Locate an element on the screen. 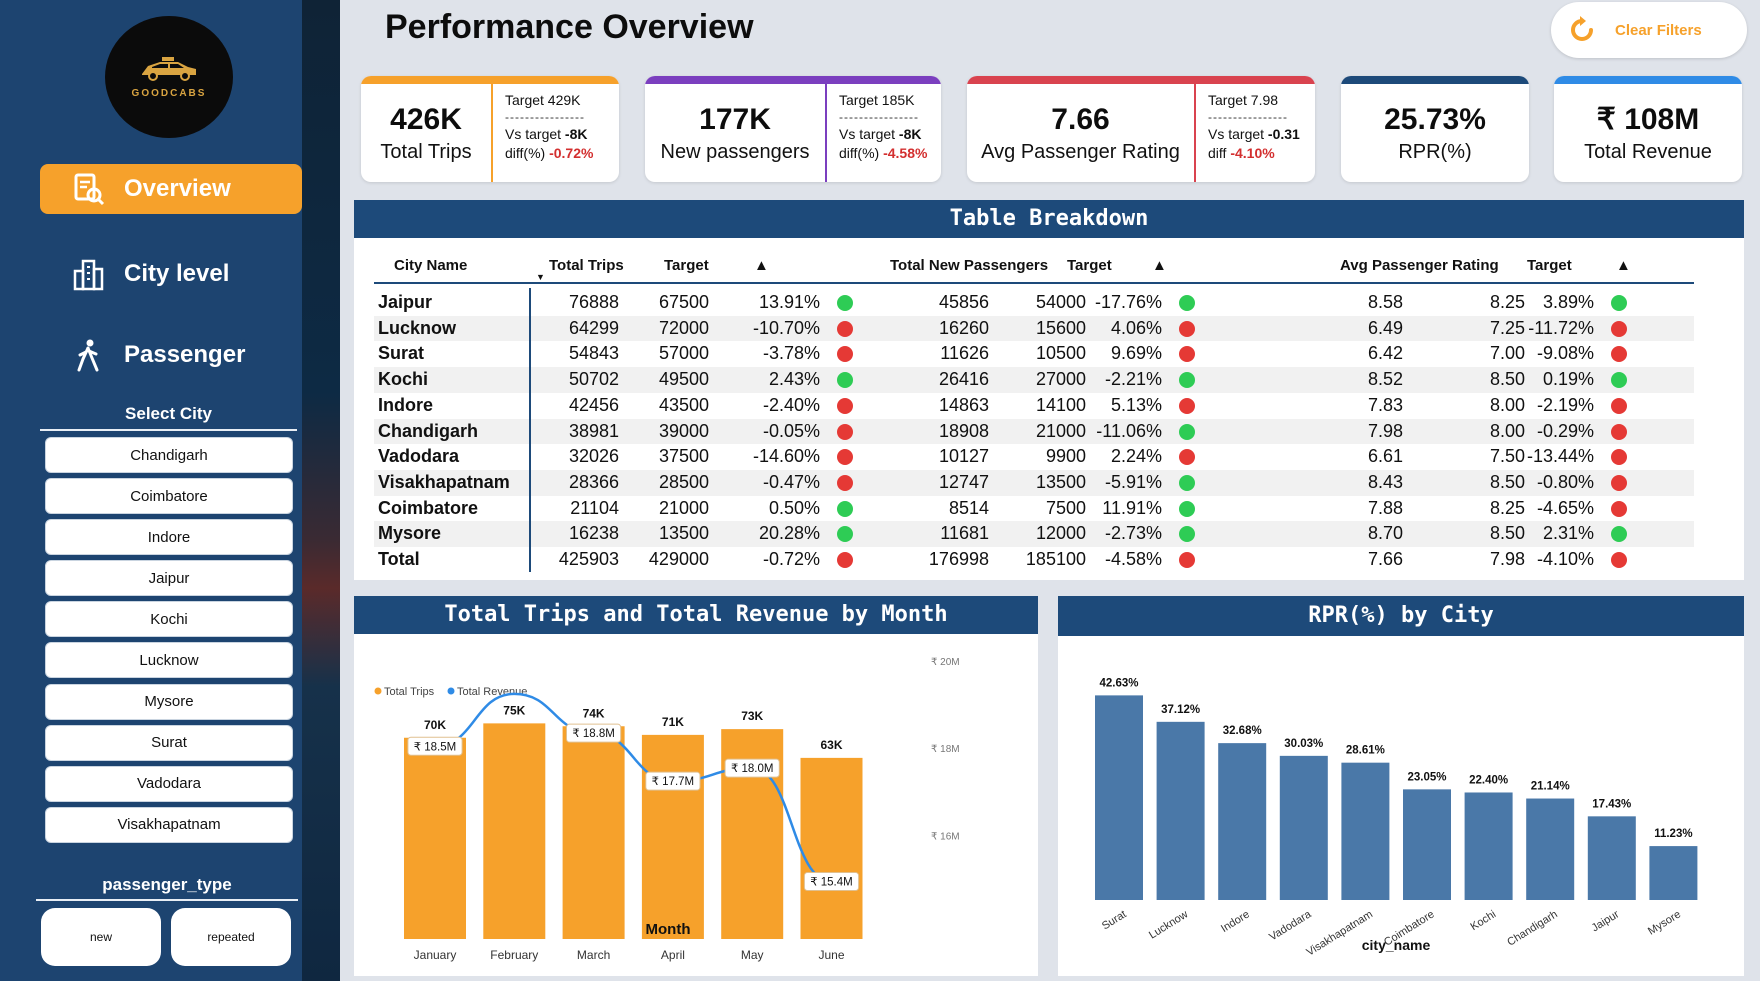 The width and height of the screenshot is (1760, 981). column-header: City Name is located at coordinates (430, 265).